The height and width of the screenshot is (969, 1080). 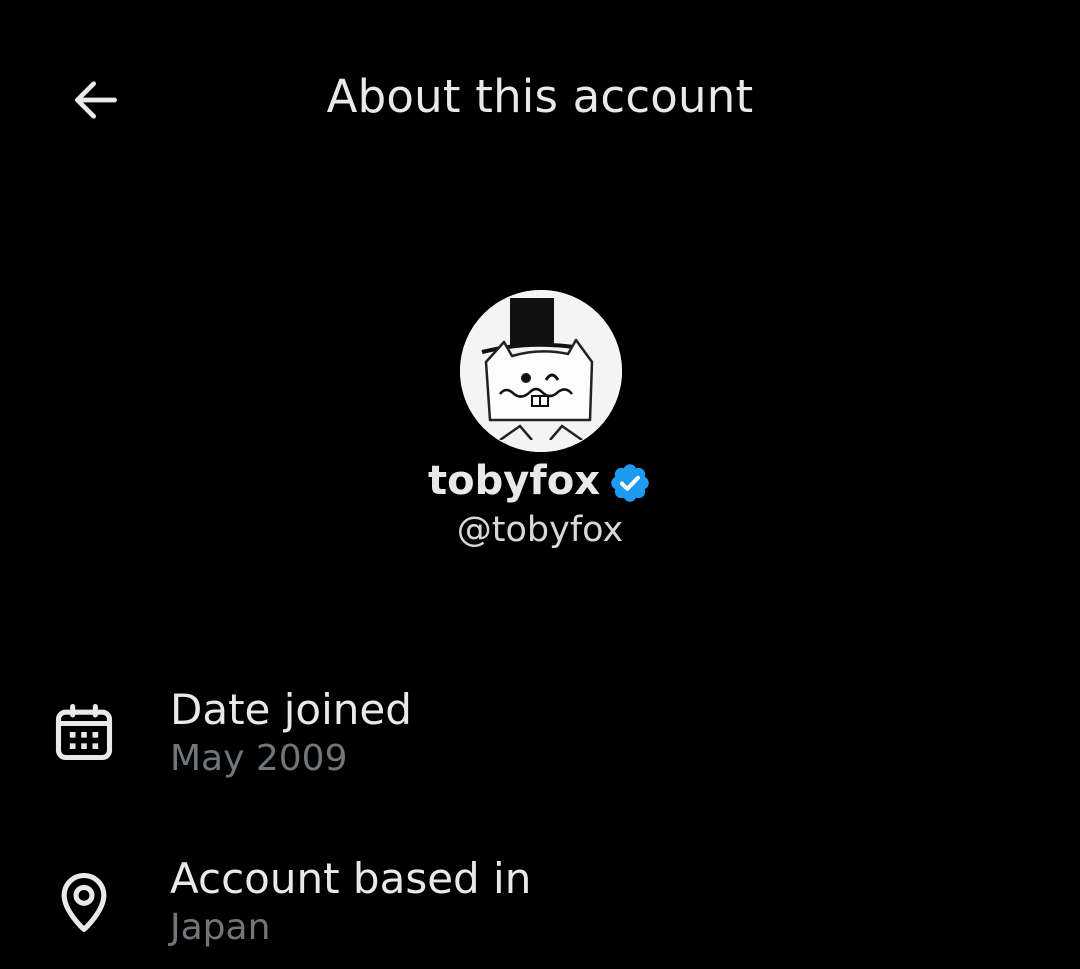 What do you see at coordinates (540, 740) in the screenshot?
I see `info-row-date-joined: Date joined May 2009` at bounding box center [540, 740].